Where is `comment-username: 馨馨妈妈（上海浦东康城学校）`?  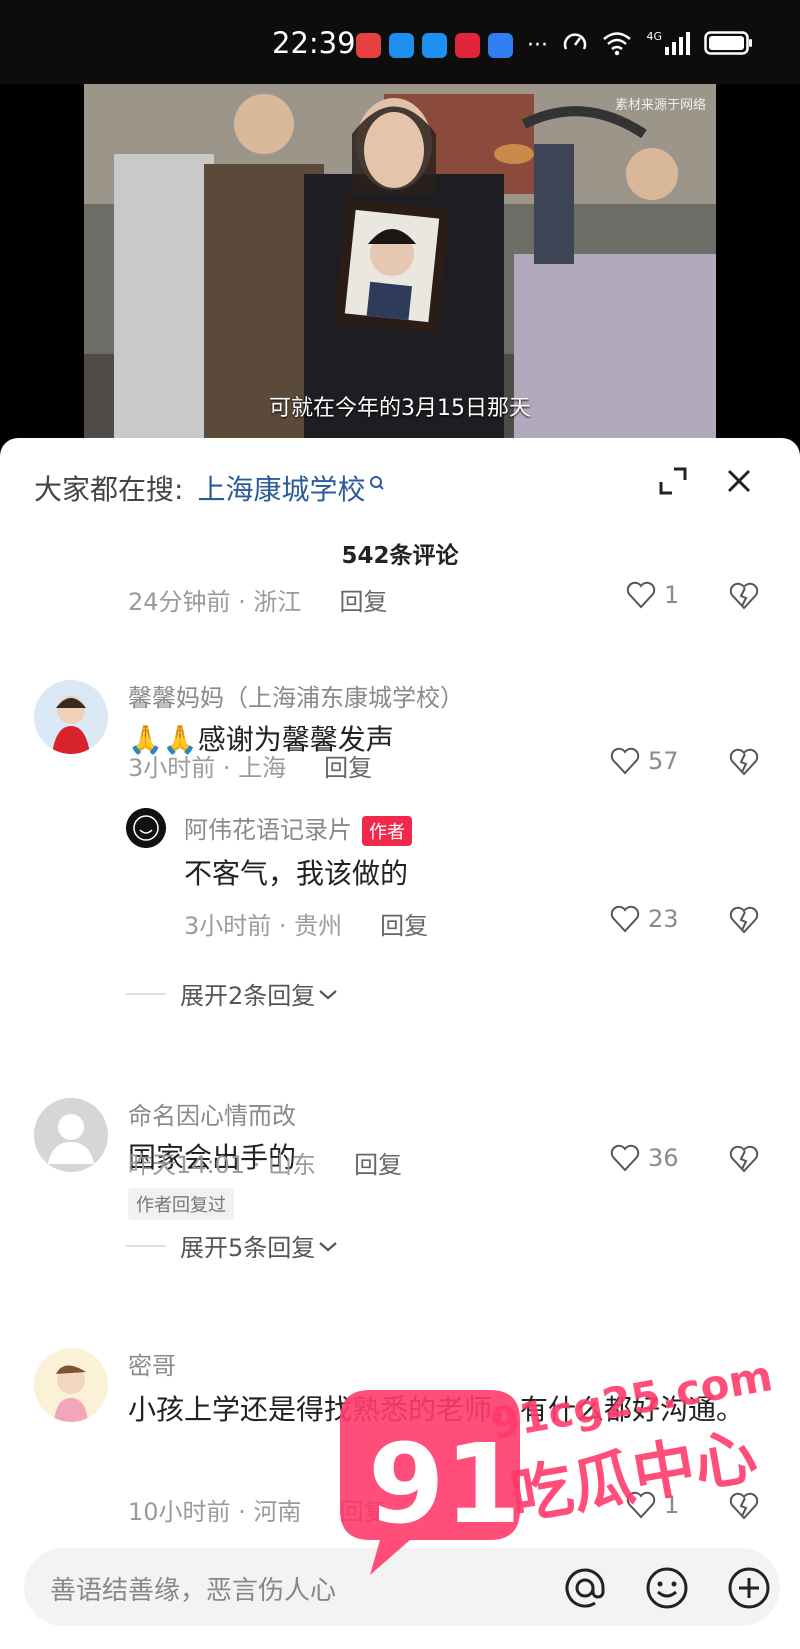
comment-username: 馨馨妈妈（上海浦东康城学校） is located at coordinates (296, 695).